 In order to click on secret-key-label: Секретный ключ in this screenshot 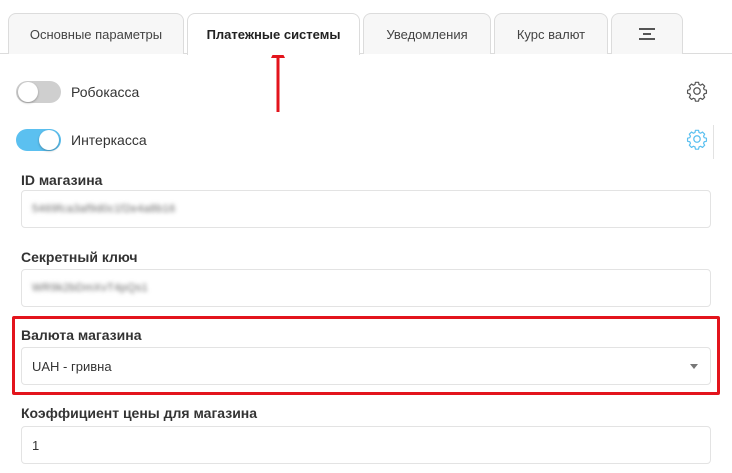, I will do `click(79, 257)`.